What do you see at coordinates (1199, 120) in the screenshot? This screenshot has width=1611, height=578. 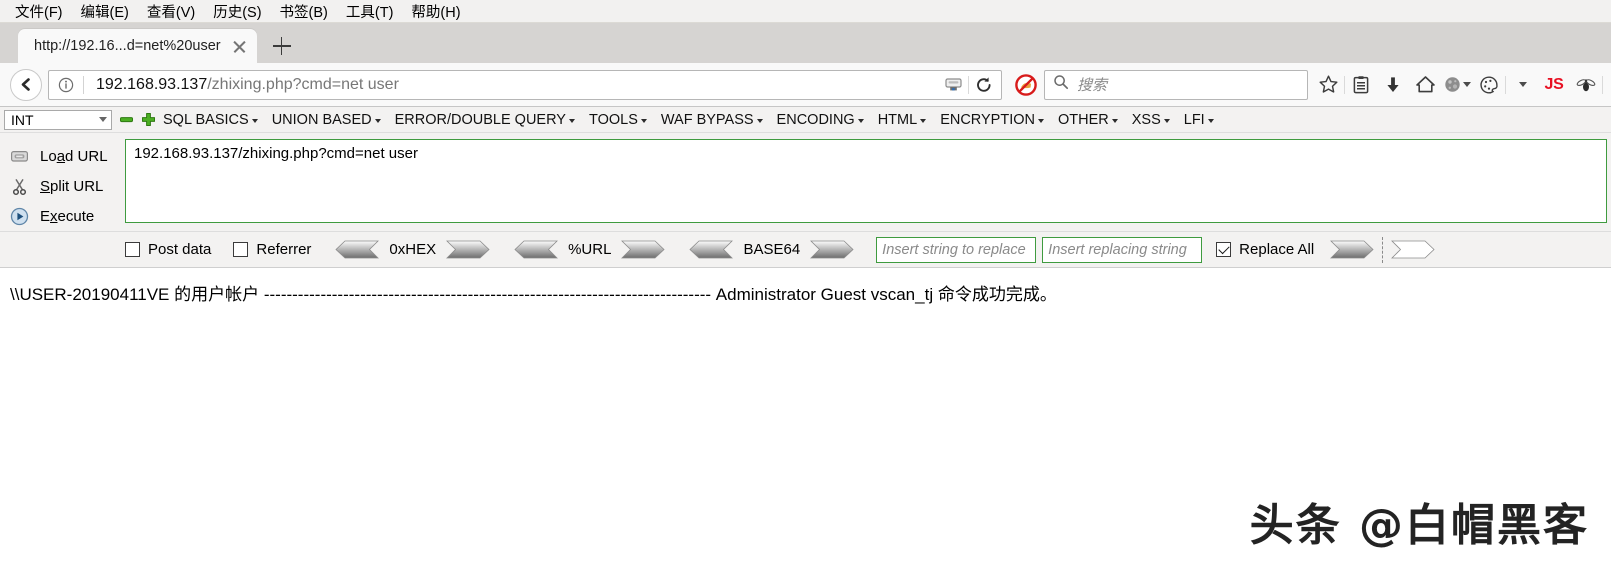 I see `hackbar-menu-lfi: LFI` at bounding box center [1199, 120].